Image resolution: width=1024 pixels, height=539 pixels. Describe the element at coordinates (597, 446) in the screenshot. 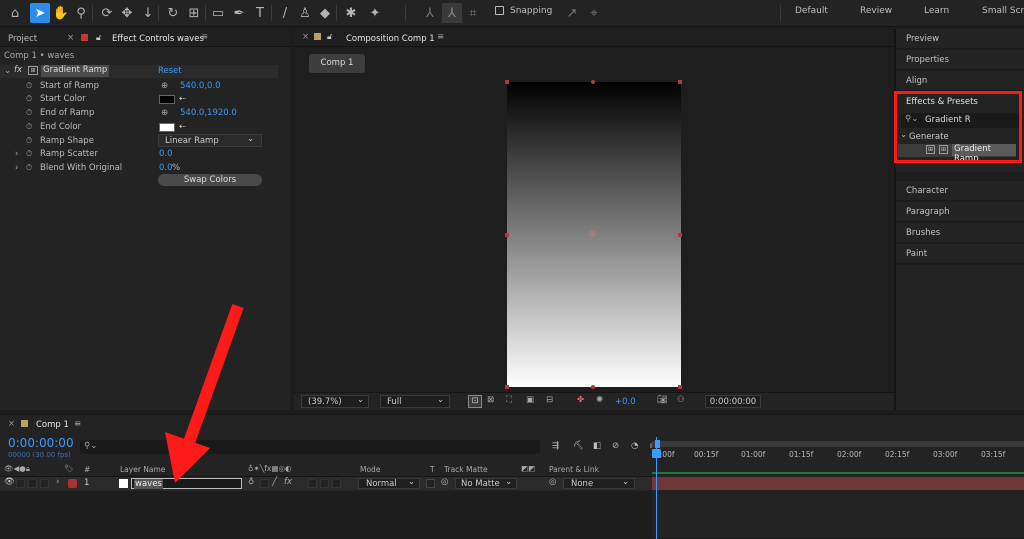

I see `shy-layers-icon: ◧` at that location.